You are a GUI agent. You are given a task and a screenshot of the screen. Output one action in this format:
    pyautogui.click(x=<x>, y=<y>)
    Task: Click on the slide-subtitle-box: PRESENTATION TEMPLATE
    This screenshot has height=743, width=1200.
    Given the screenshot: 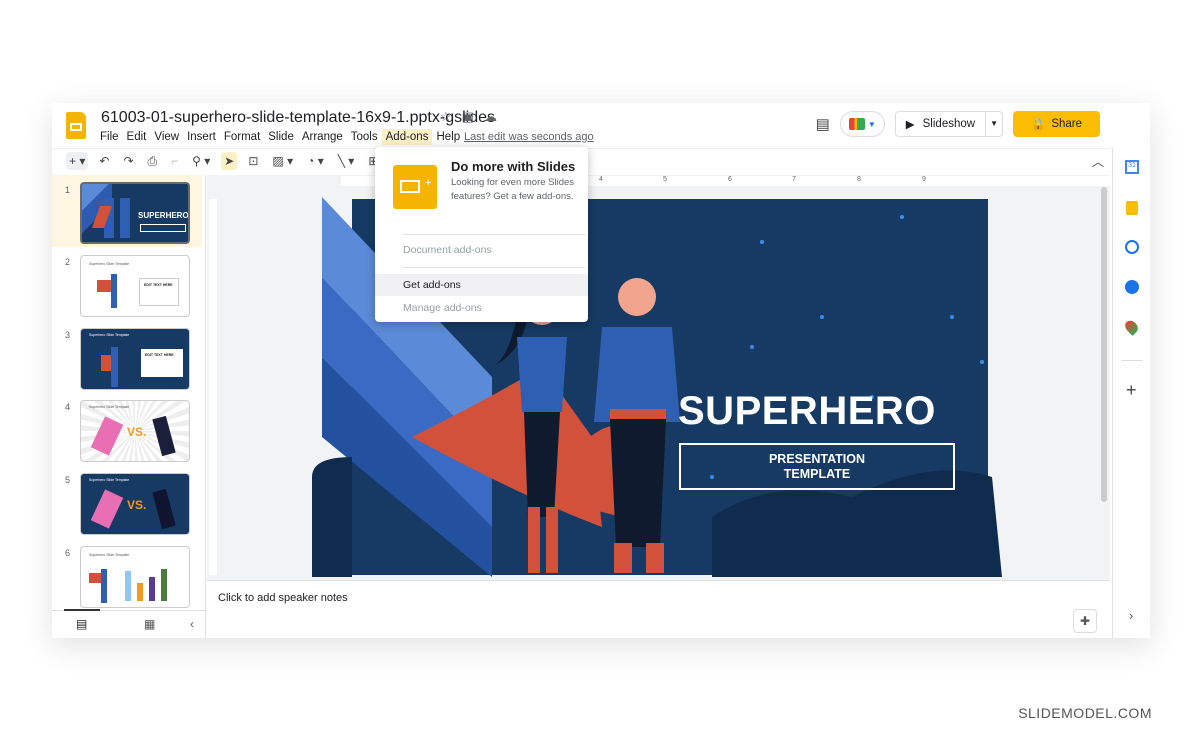 What is the action you would take?
    pyautogui.click(x=817, y=466)
    